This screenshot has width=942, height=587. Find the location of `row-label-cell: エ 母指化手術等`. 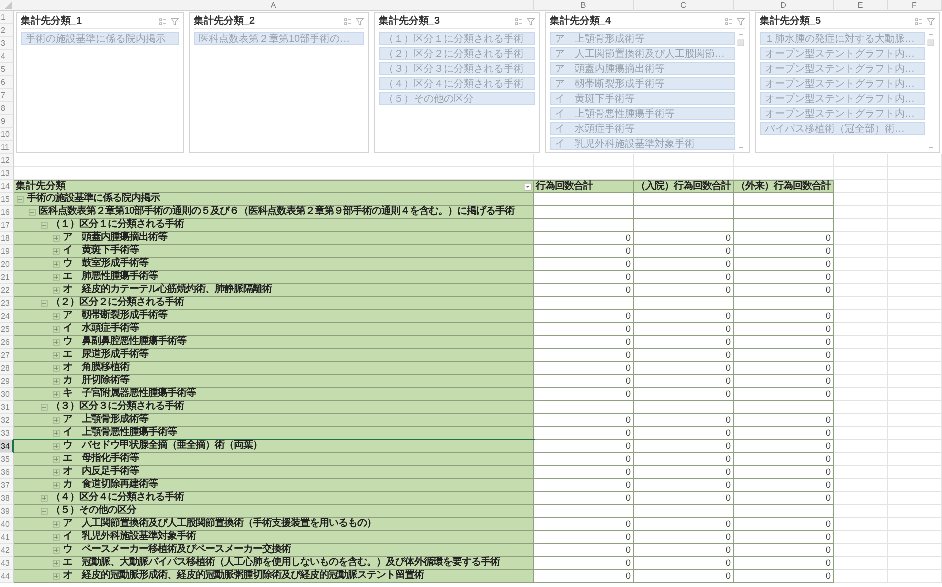

row-label-cell: エ 母指化手術等 is located at coordinates (274, 459).